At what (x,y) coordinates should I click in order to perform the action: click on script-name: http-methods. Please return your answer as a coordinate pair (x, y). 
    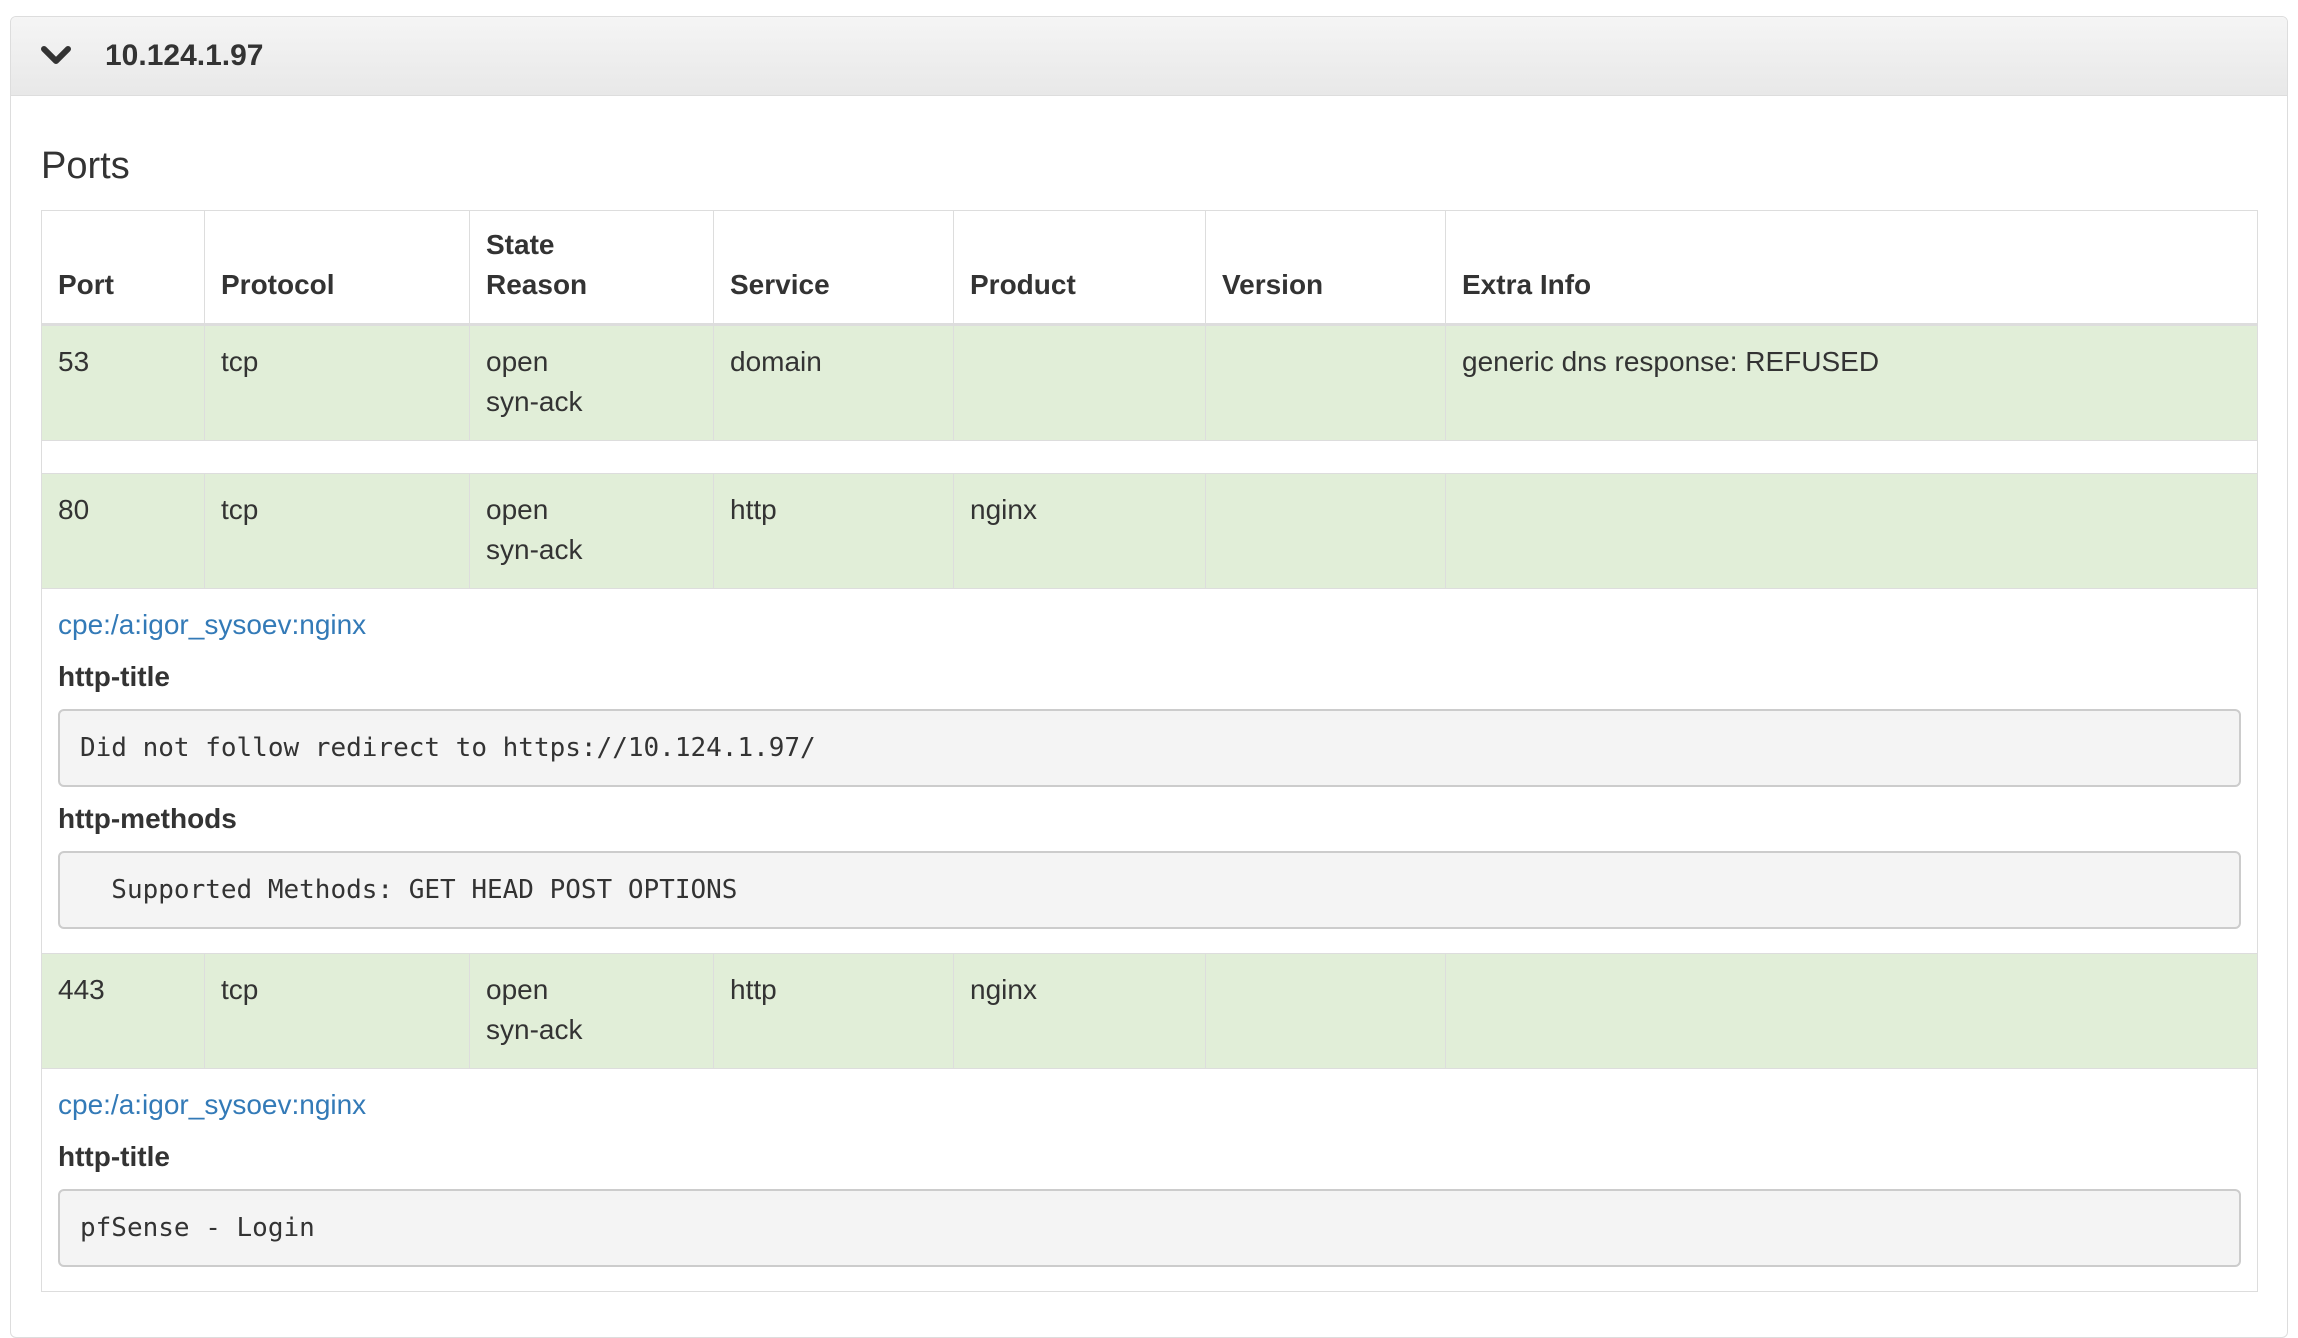
    Looking at the image, I should click on (147, 818).